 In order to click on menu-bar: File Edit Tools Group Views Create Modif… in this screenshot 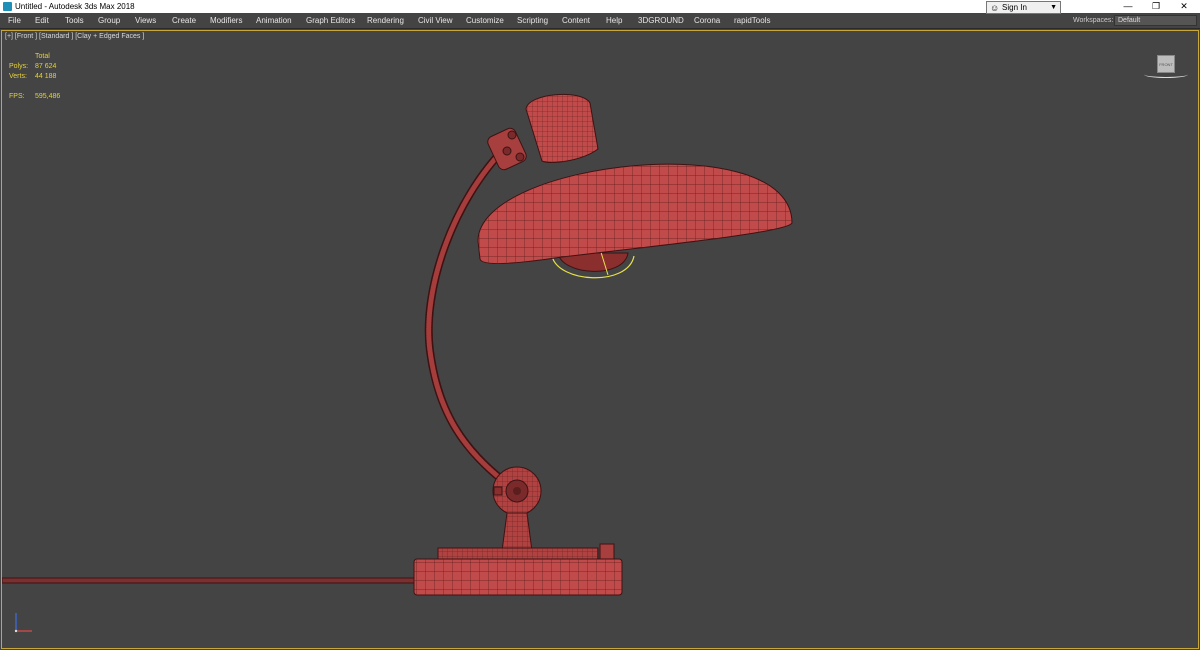, I will do `click(600, 21)`.